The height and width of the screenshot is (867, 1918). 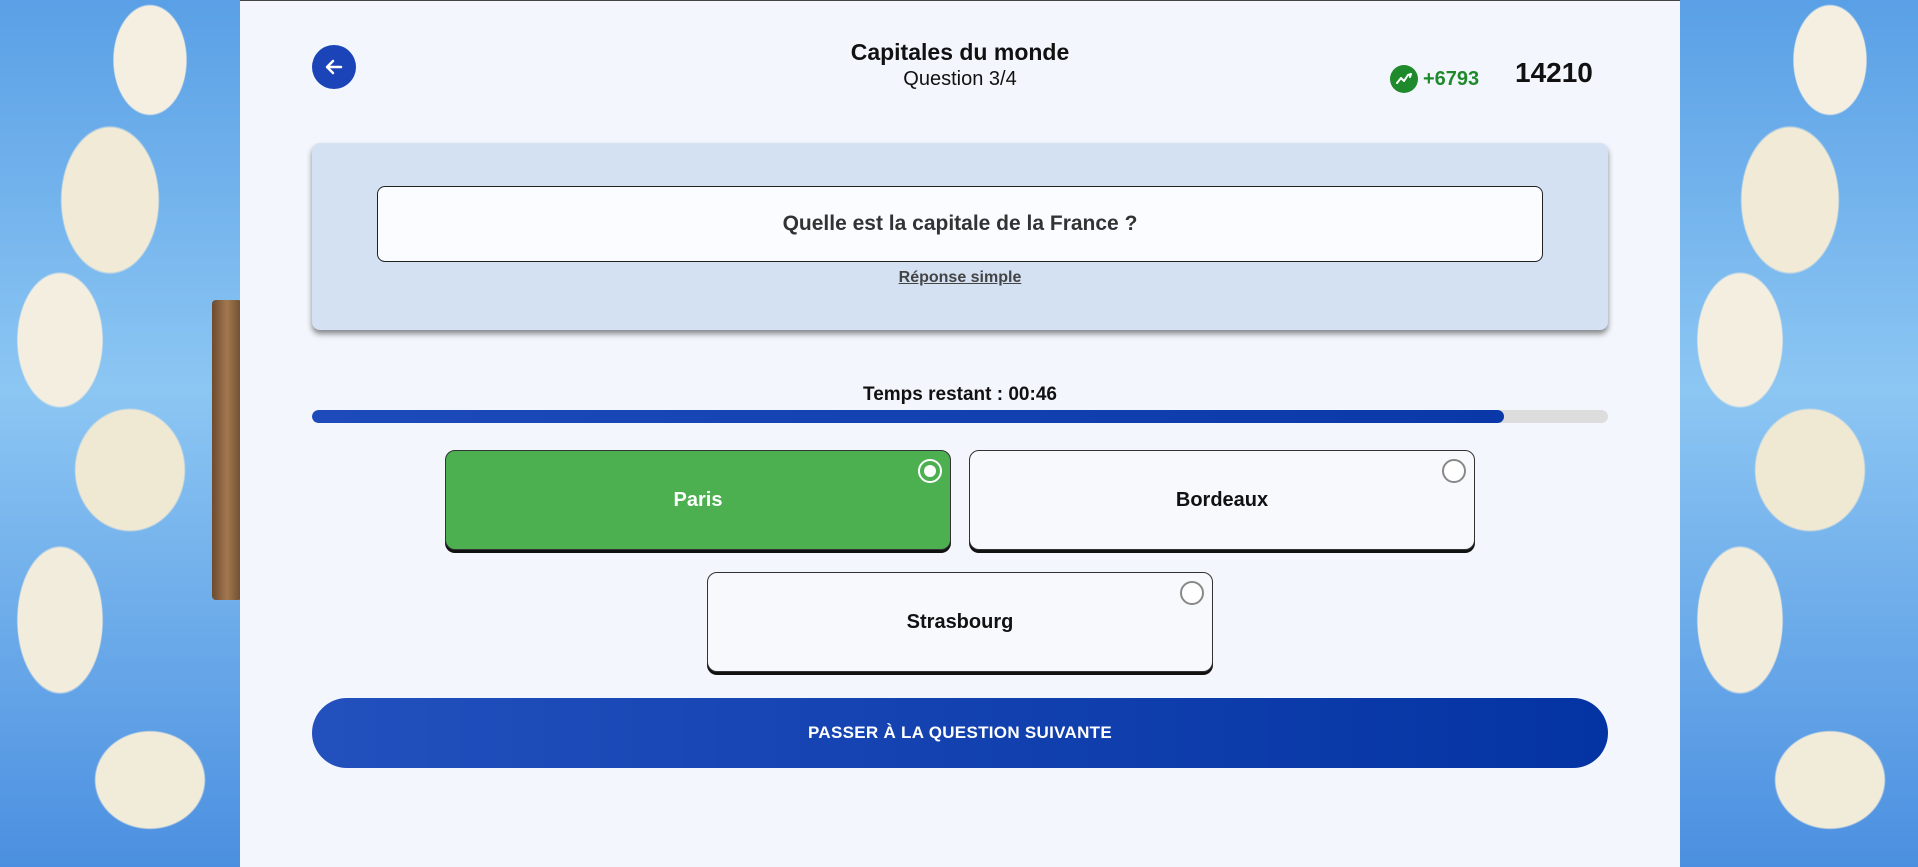 I want to click on background-clouds-left, so click(x=120, y=433).